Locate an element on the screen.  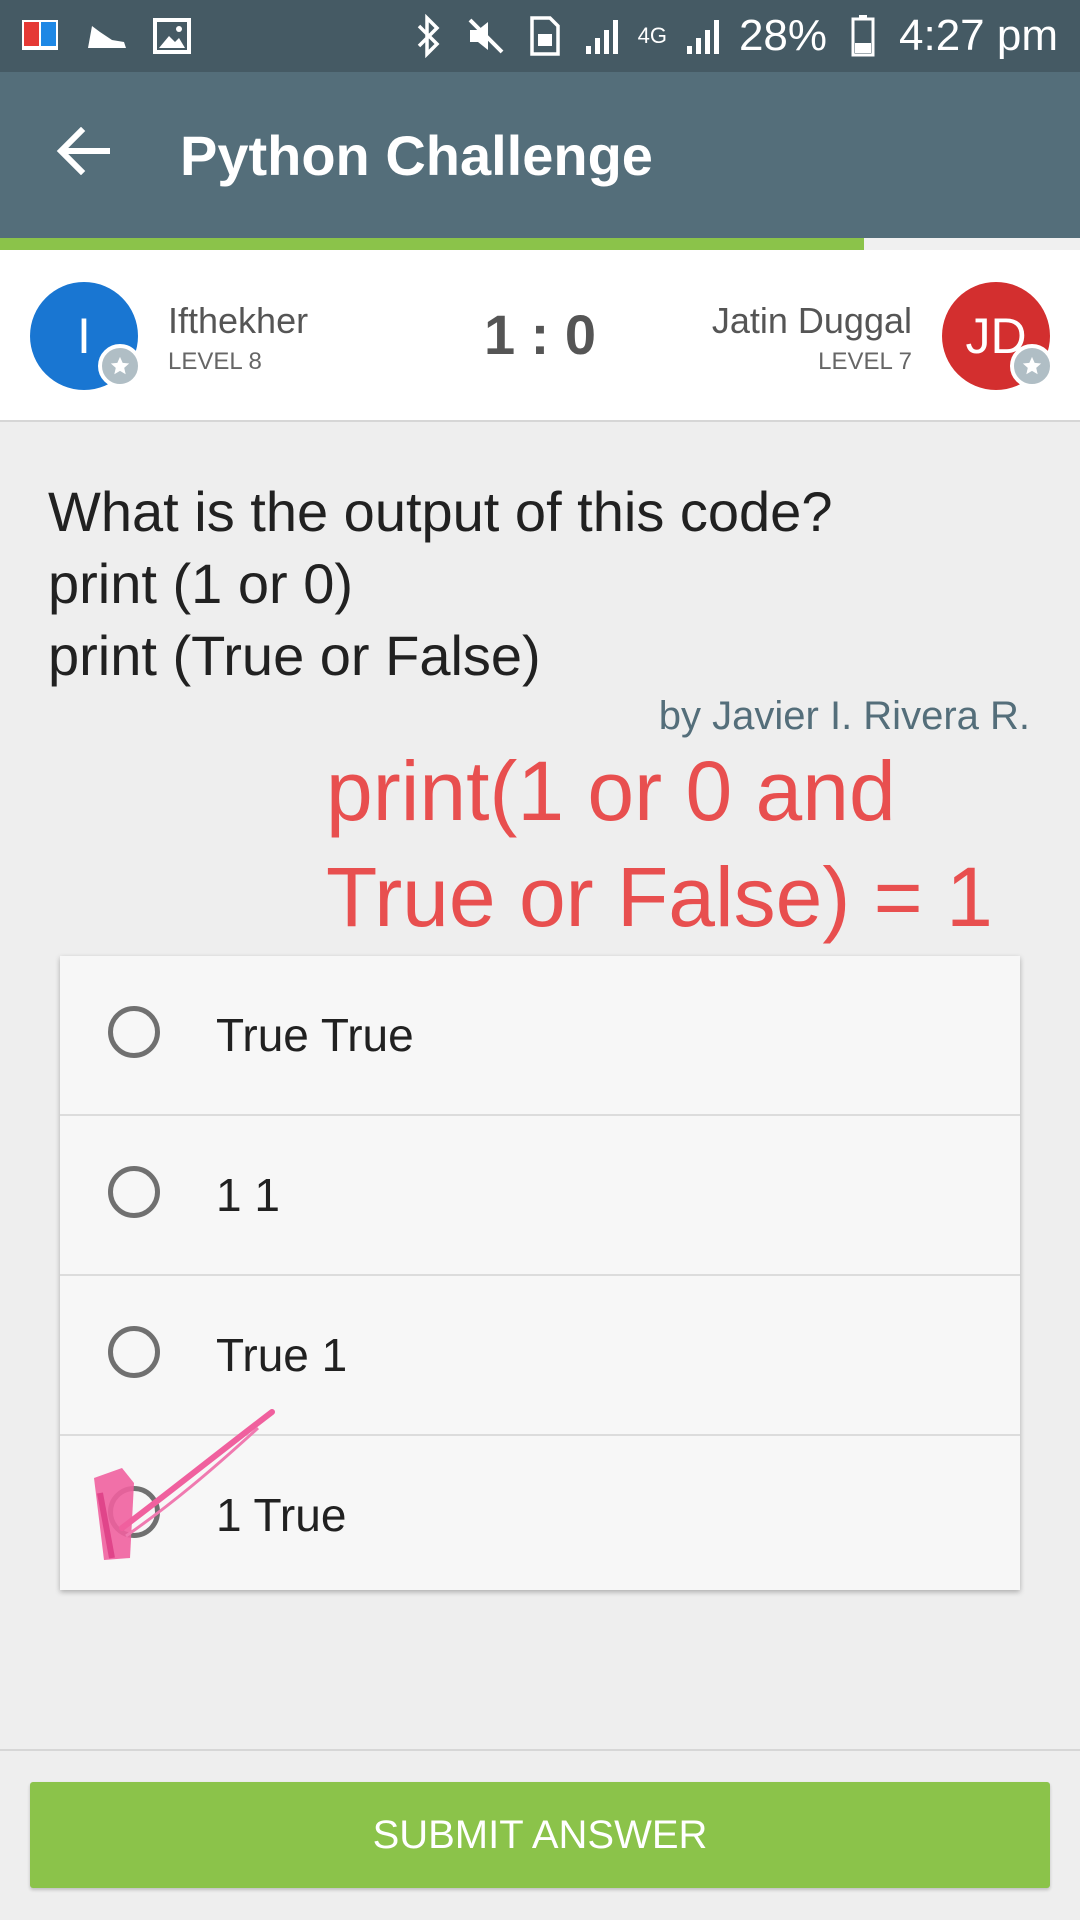
battery-icon is located at coordinates (863, 36).